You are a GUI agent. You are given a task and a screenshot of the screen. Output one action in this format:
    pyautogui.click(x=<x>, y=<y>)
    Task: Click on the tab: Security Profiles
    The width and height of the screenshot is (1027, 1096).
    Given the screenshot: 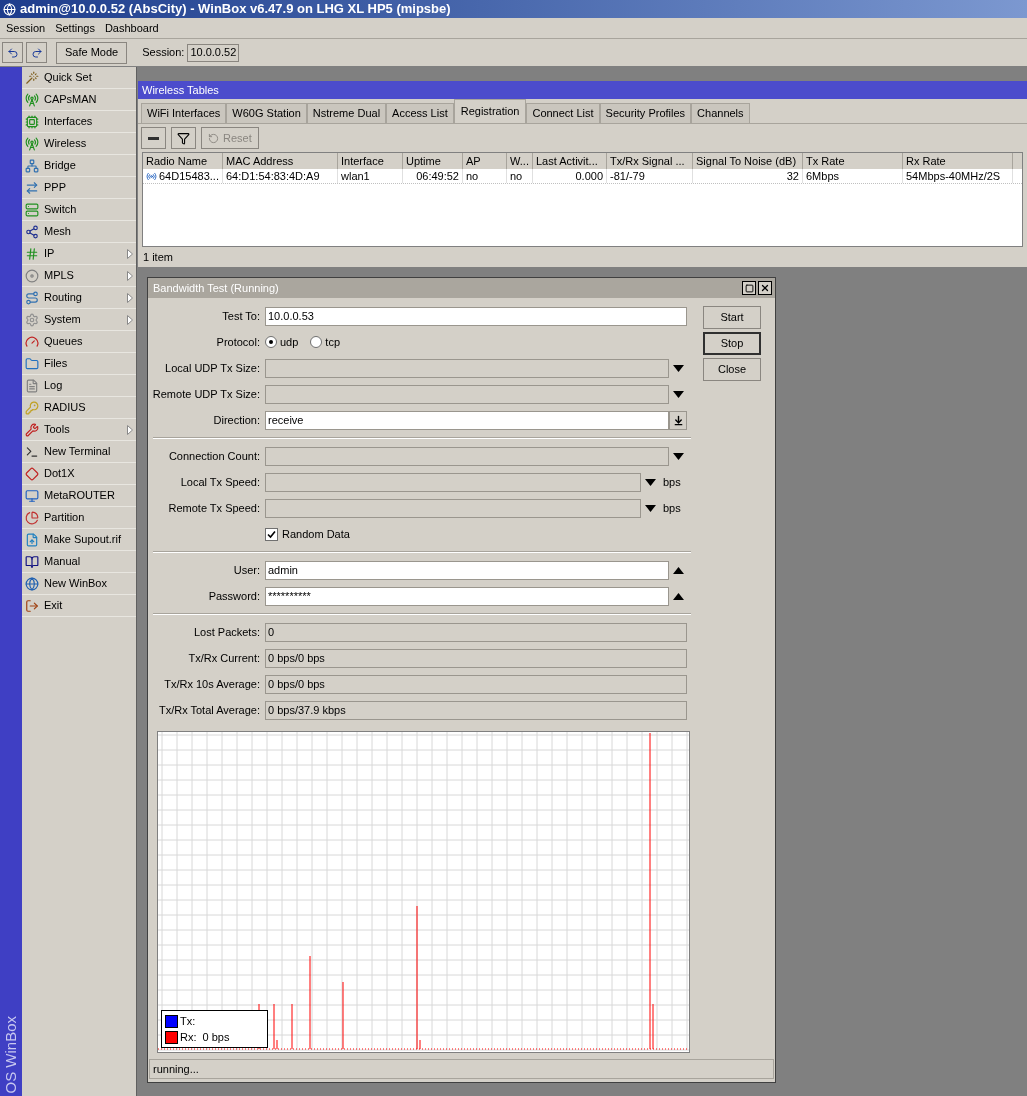 What is the action you would take?
    pyautogui.click(x=645, y=113)
    